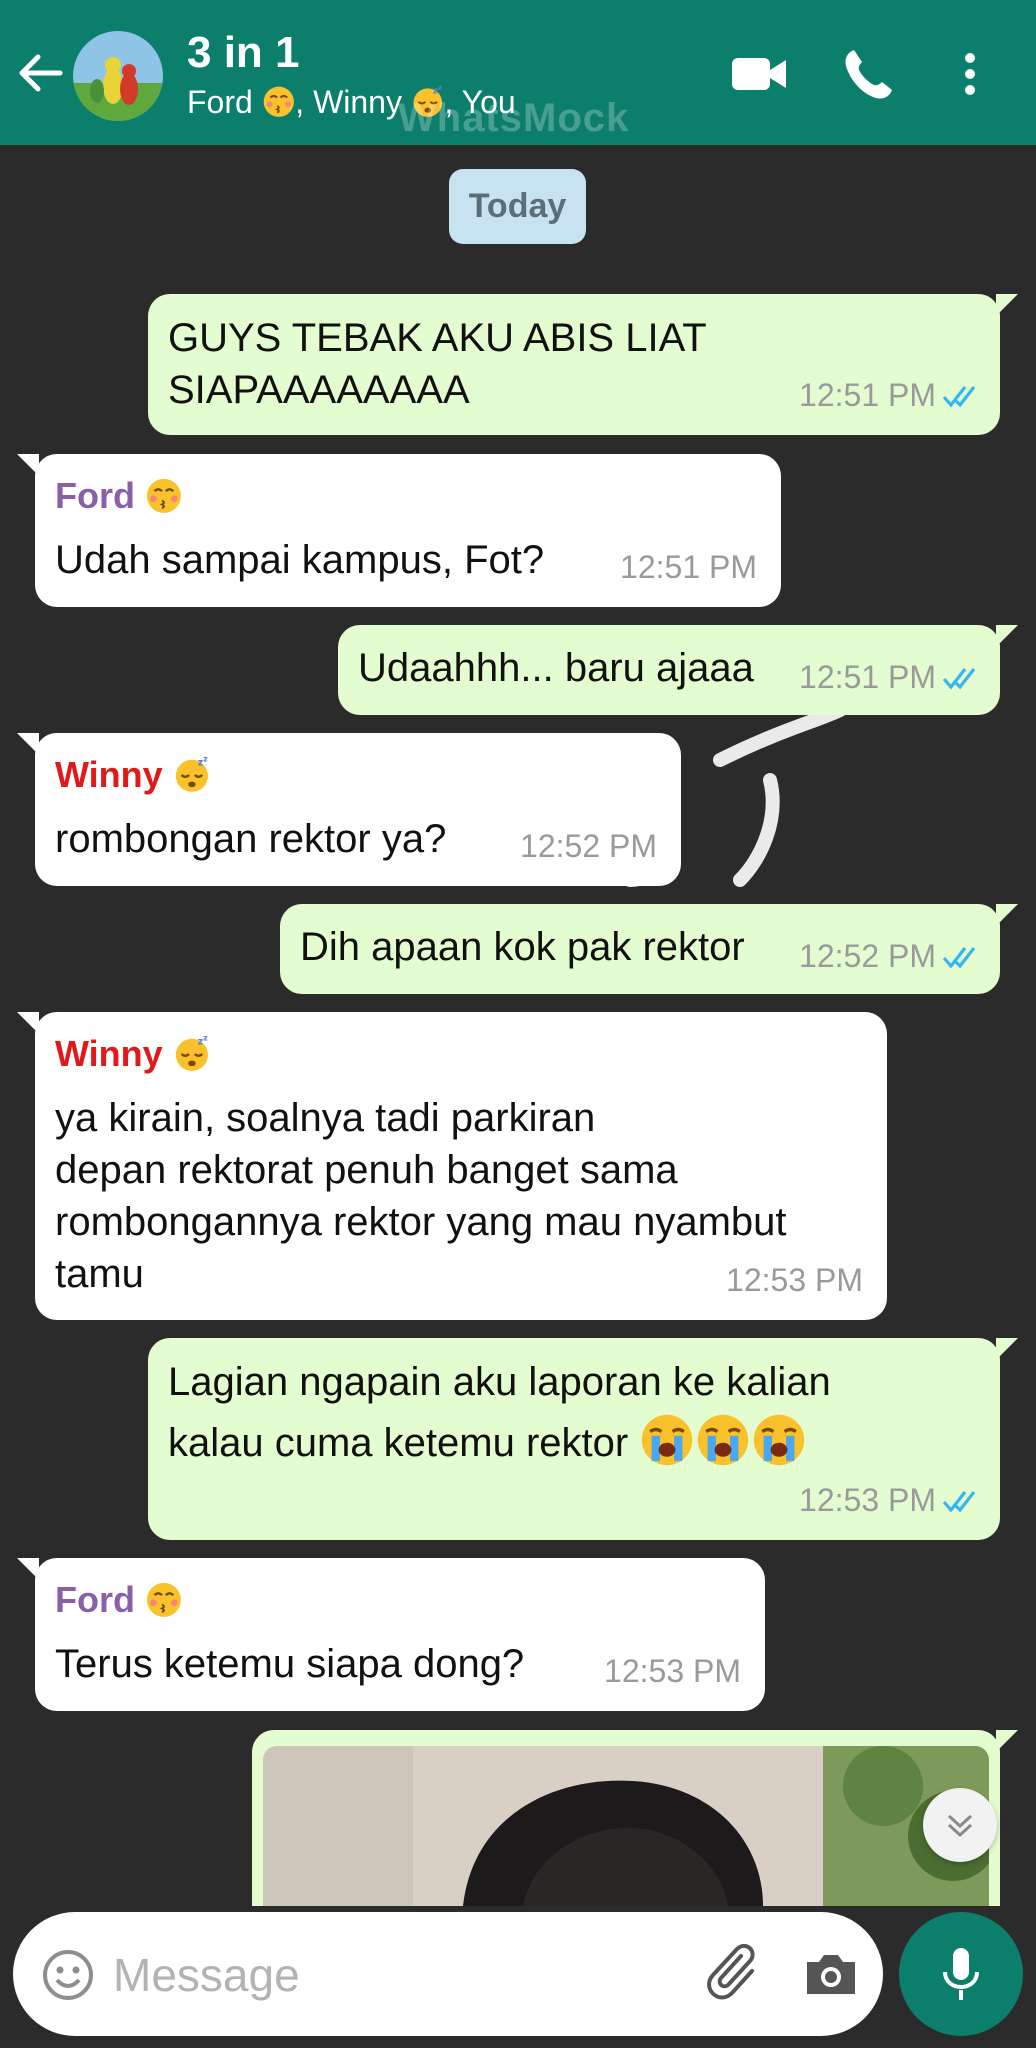  I want to click on incoming-message: Winny rombongan rektor ya? 12:52 PM, so click(349, 809).